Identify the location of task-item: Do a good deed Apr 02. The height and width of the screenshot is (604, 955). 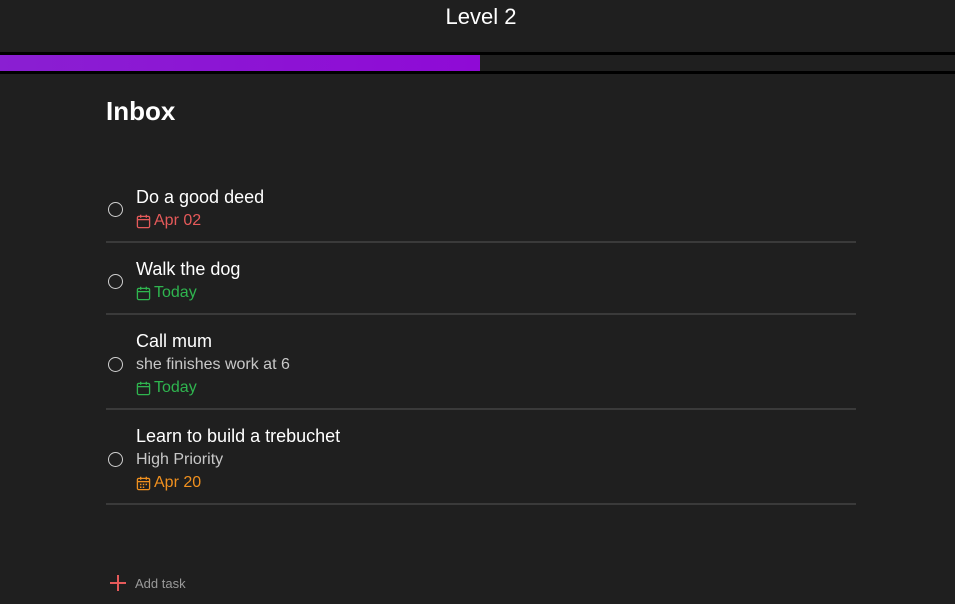
(481, 207).